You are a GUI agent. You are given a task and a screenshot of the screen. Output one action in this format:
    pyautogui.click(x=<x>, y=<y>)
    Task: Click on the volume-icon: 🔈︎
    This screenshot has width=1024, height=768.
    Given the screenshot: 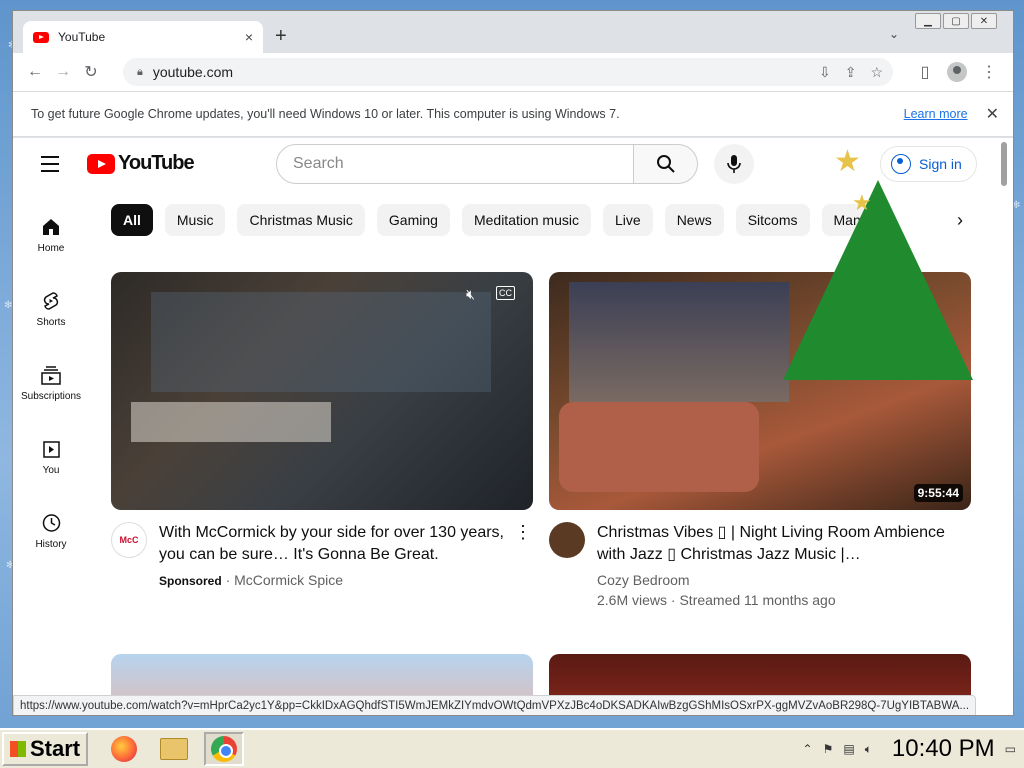 What is the action you would take?
    pyautogui.click(x=868, y=749)
    